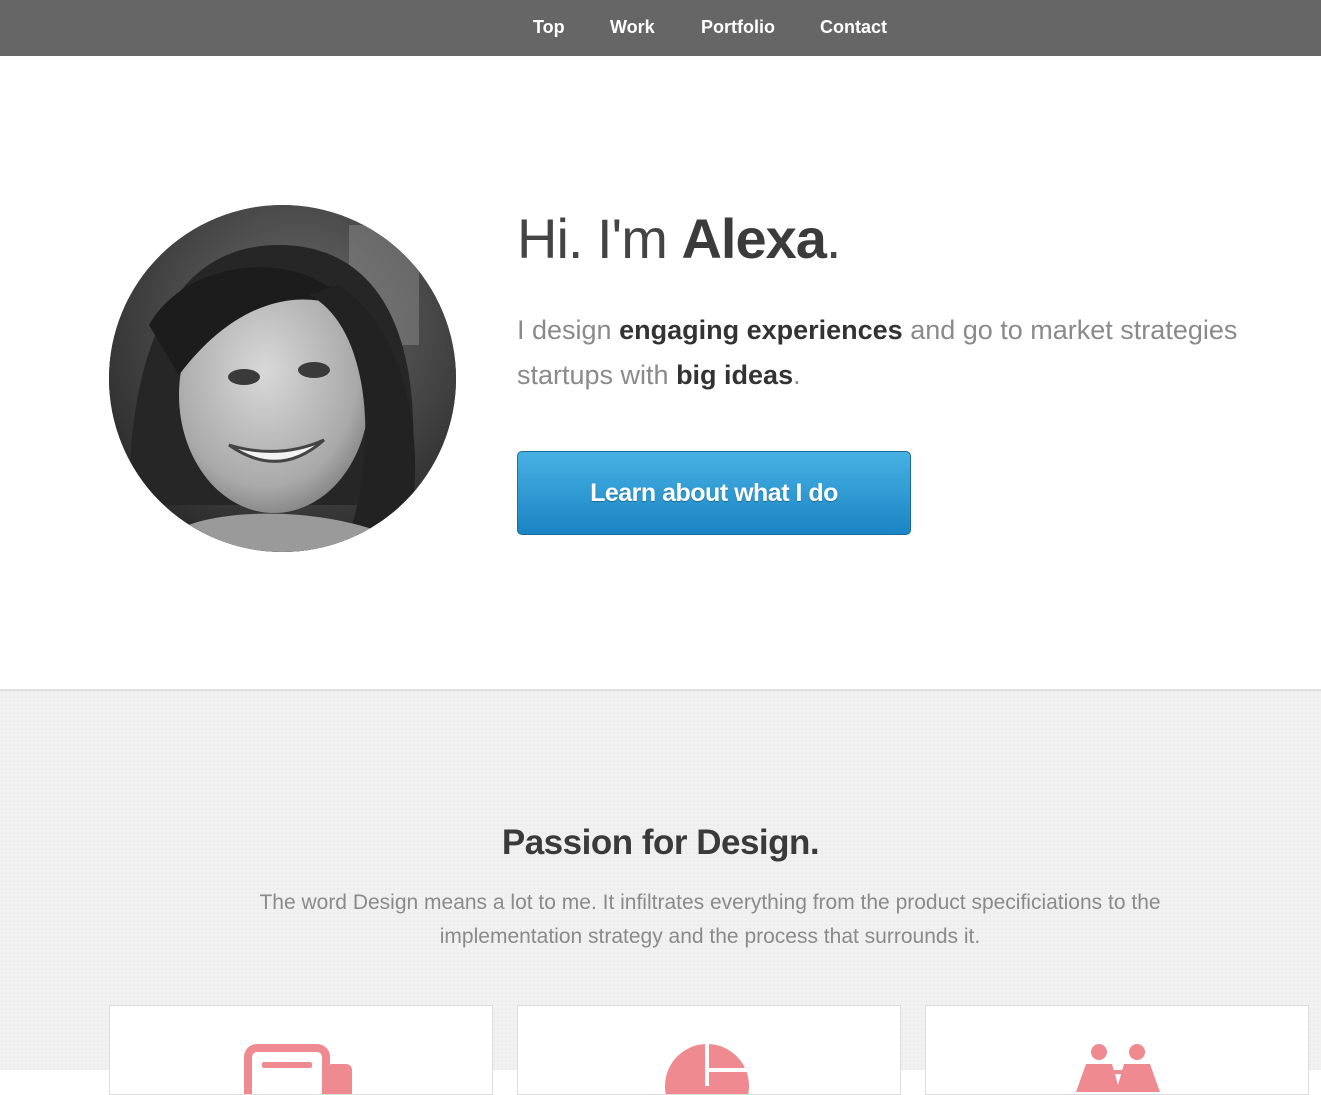 This screenshot has height=1095, width=1321. Describe the element at coordinates (660, 842) in the screenshot. I see `section-title: Passion for Design.` at that location.